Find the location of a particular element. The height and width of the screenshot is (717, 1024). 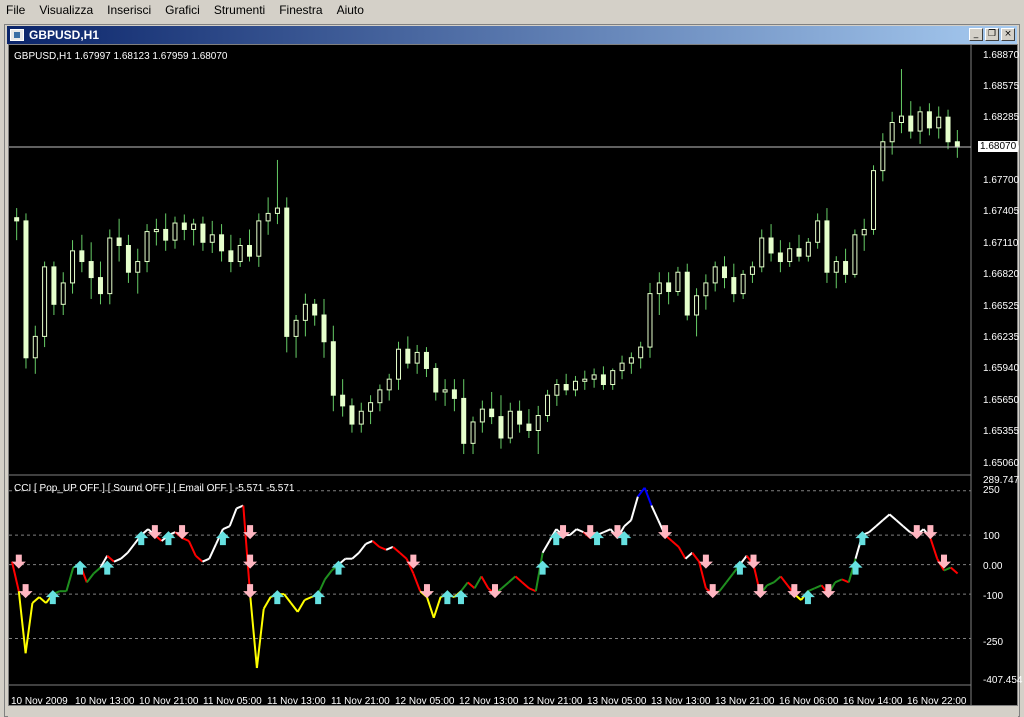

window-title: GBPUSD,H1 is located at coordinates (64, 35).